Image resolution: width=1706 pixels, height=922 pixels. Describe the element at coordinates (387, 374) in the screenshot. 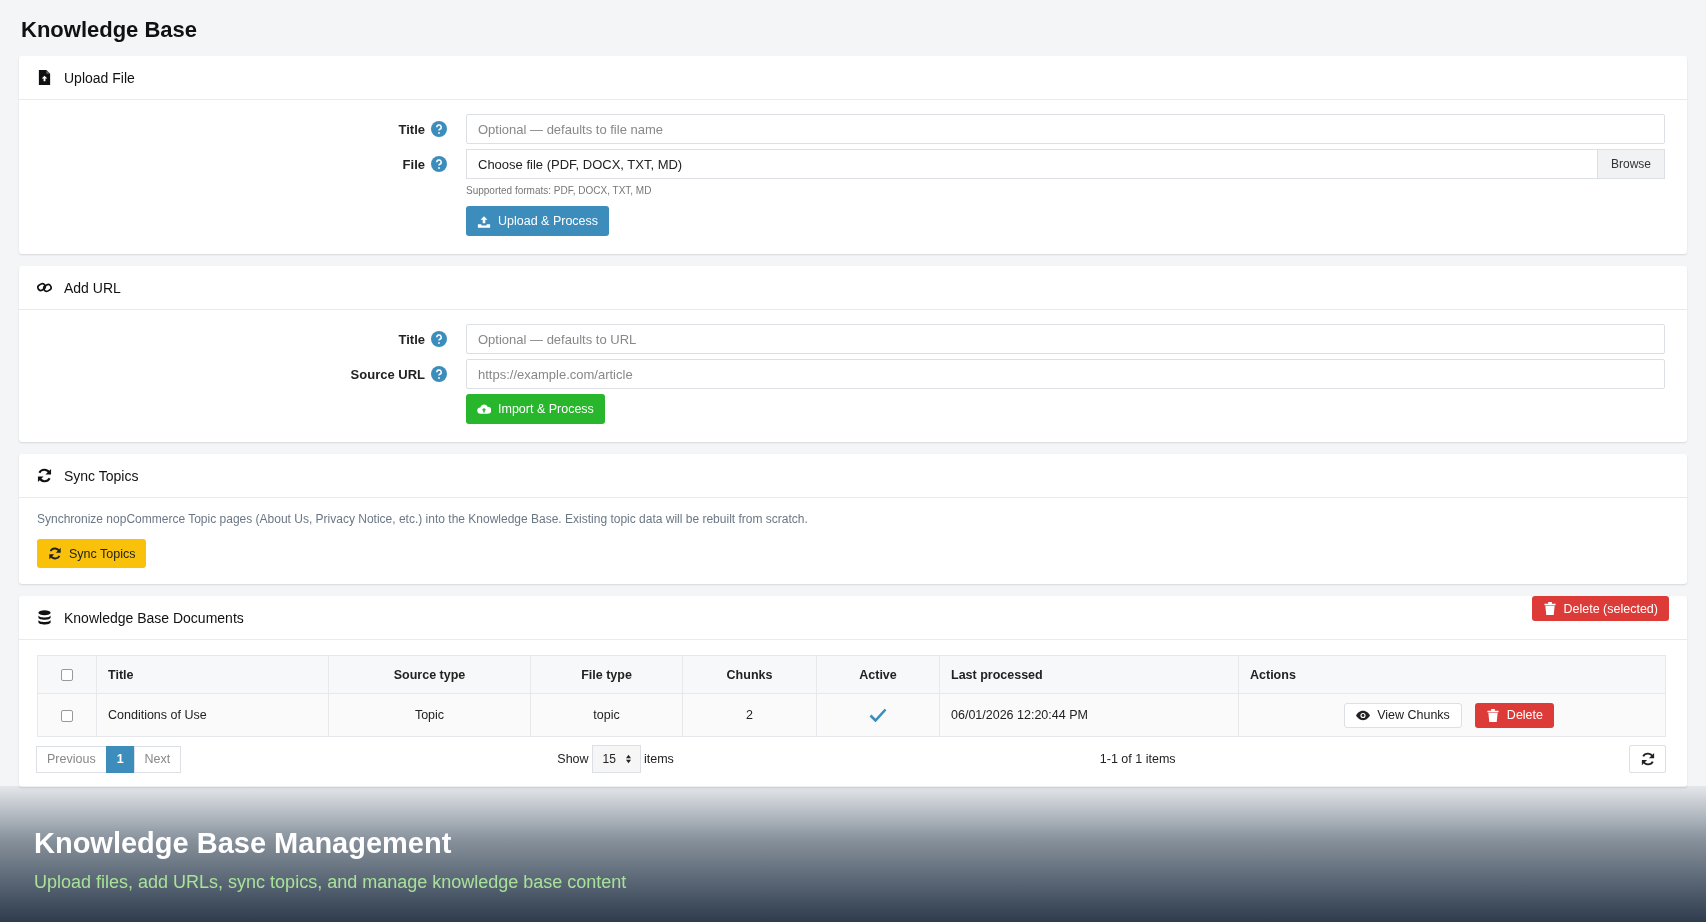

I see `field-label: Source URL` at that location.